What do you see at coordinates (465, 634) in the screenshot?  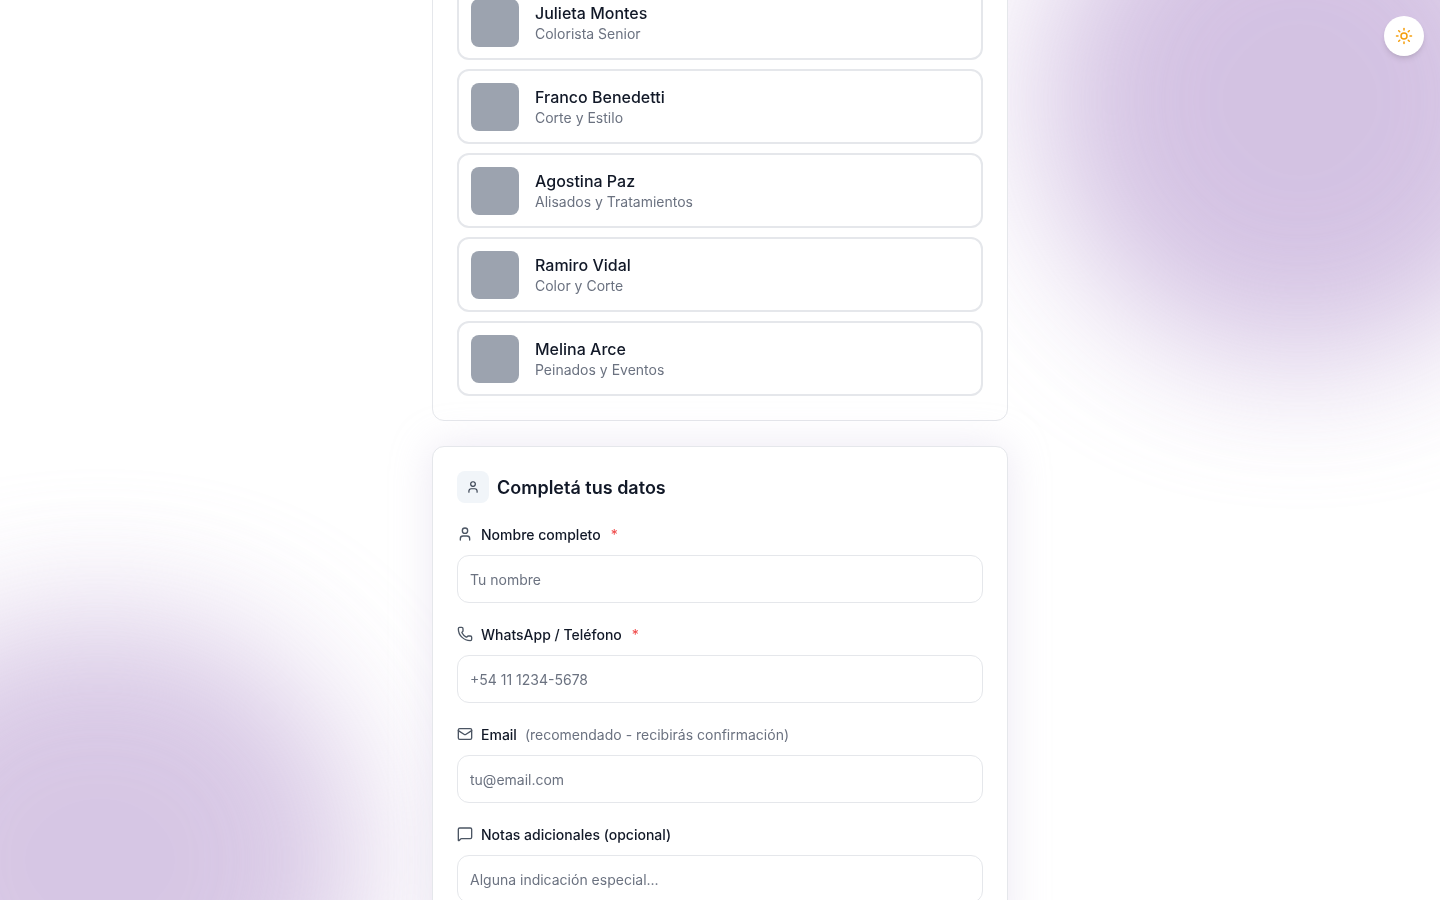 I see `phone-icon` at bounding box center [465, 634].